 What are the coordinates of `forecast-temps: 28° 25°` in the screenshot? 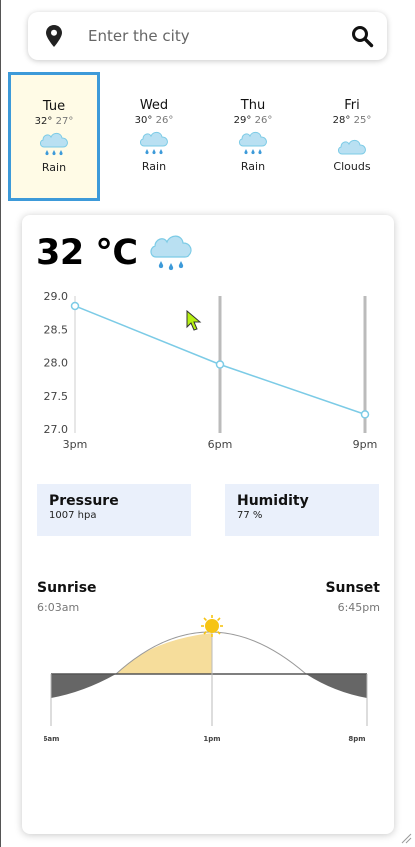 It's located at (352, 120).